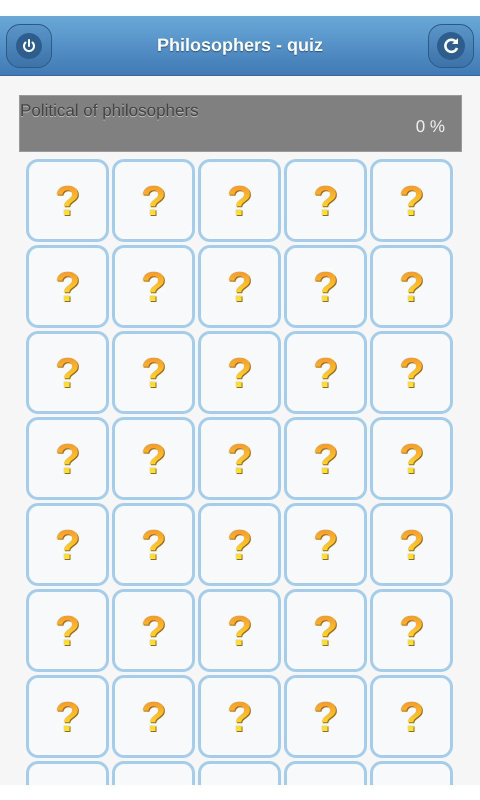  I want to click on power-icon, so click(29, 45).